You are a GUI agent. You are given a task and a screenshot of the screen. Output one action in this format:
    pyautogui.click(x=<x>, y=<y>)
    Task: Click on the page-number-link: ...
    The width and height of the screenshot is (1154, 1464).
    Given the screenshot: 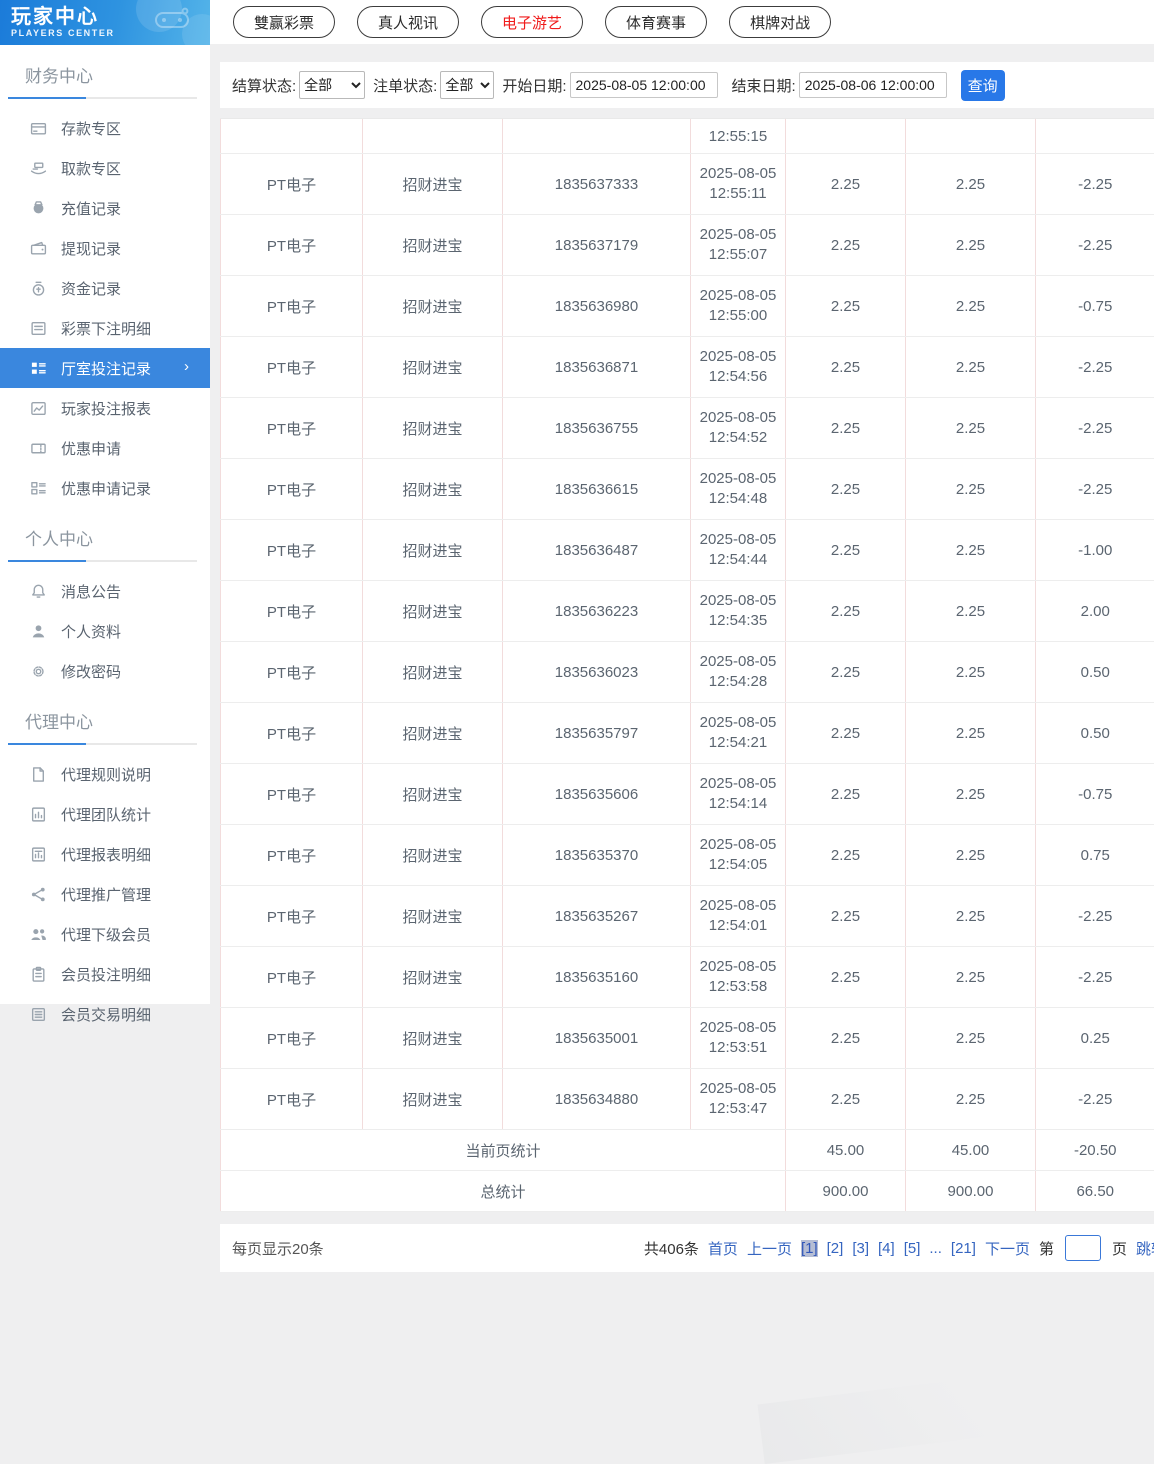 What is the action you would take?
    pyautogui.click(x=935, y=1248)
    